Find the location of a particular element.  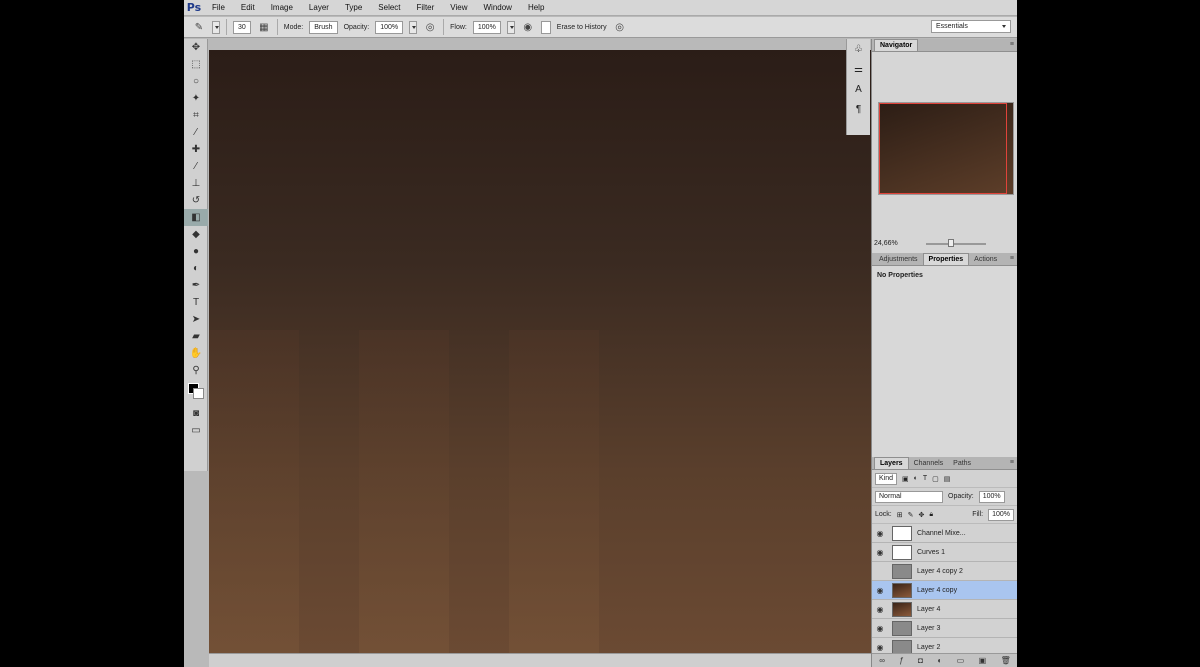

lock-pixels-icon: ✎ is located at coordinates (911, 515).